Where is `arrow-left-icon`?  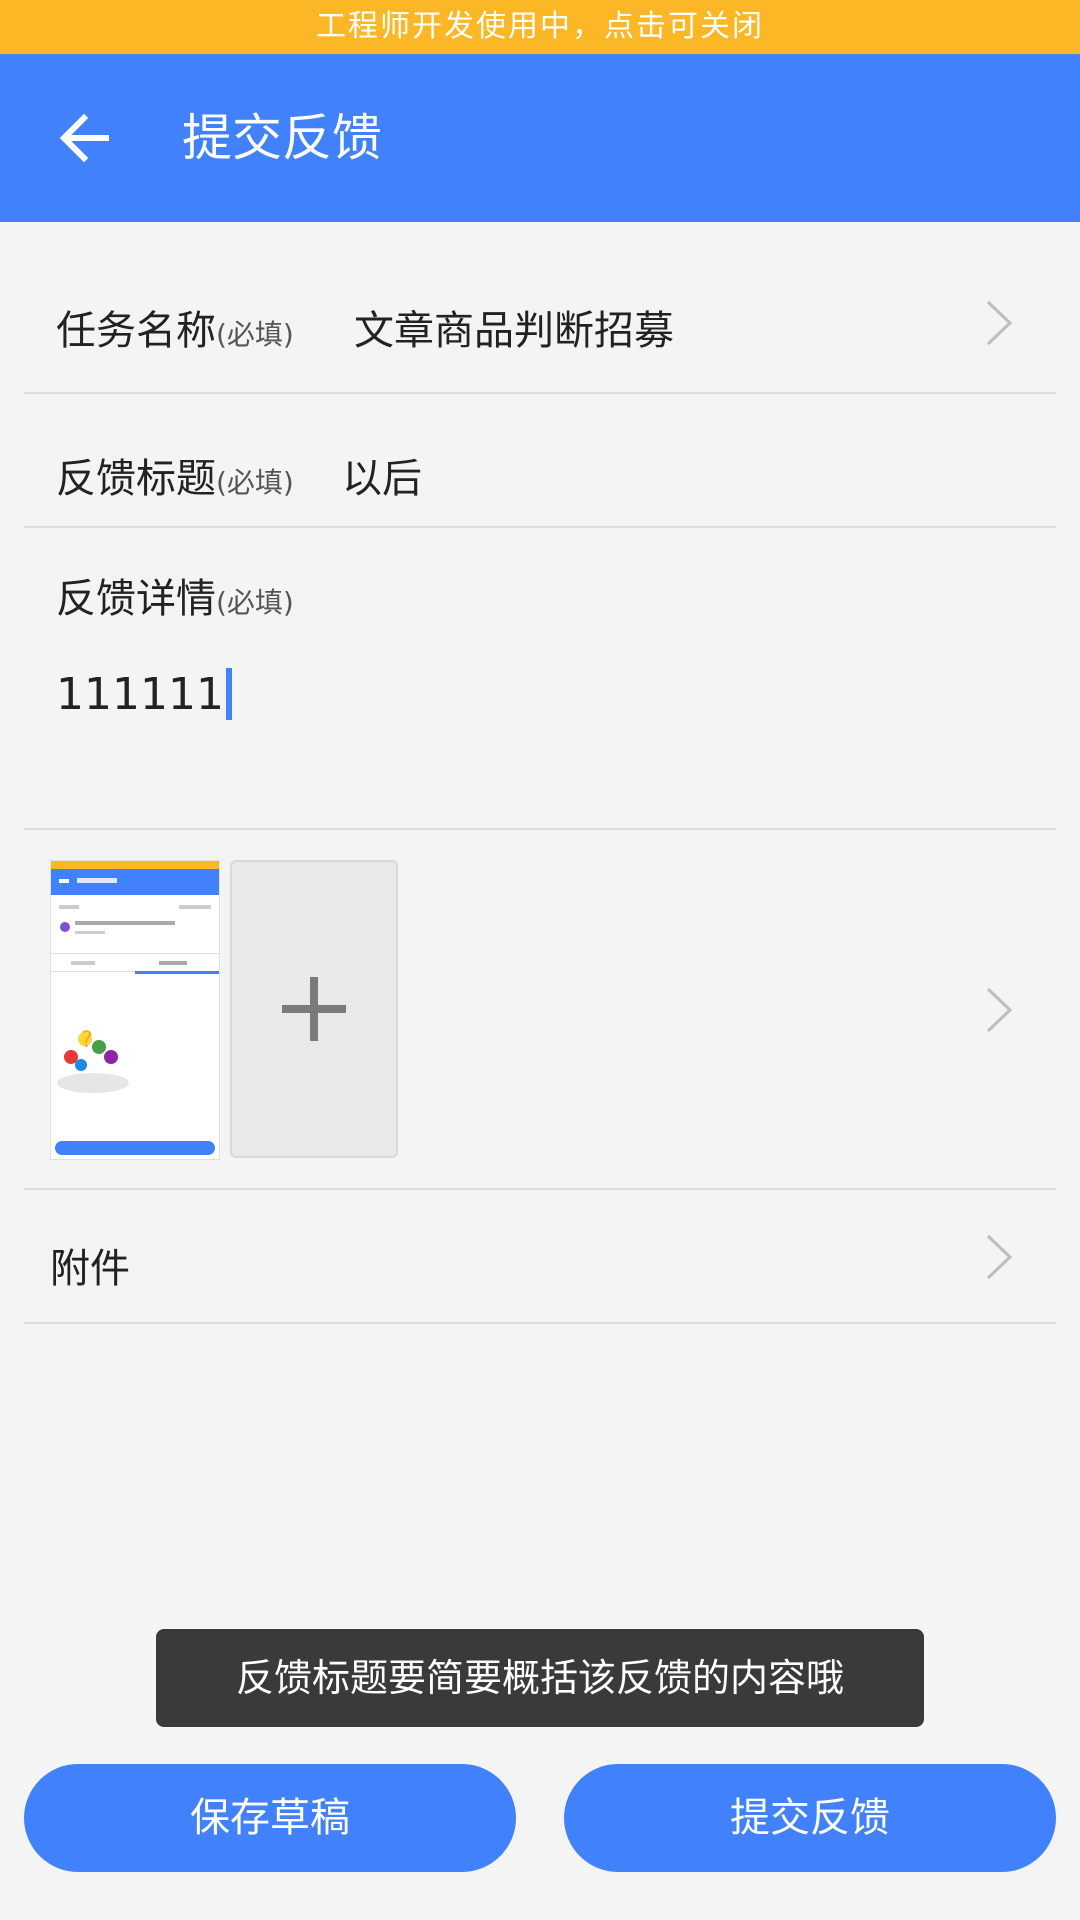
arrow-left-icon is located at coordinates (84, 138).